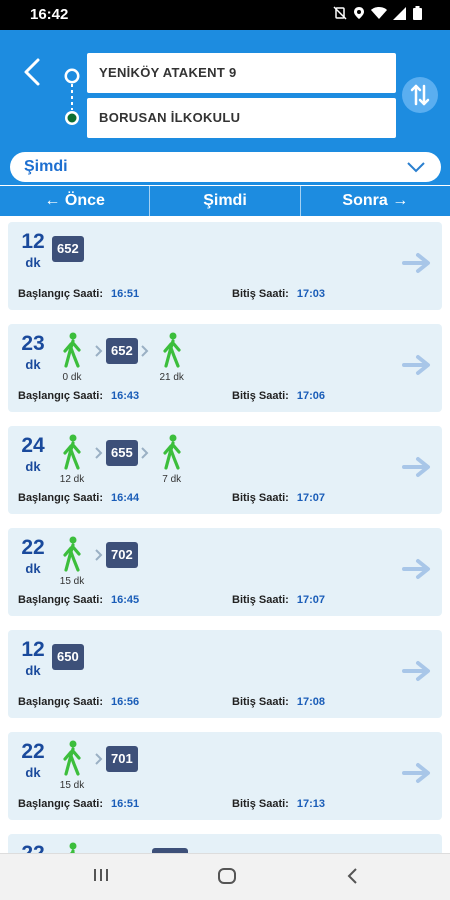 The image size is (450, 900). Describe the element at coordinates (122, 759) in the screenshot. I see `bus-line-badge: 701` at that location.